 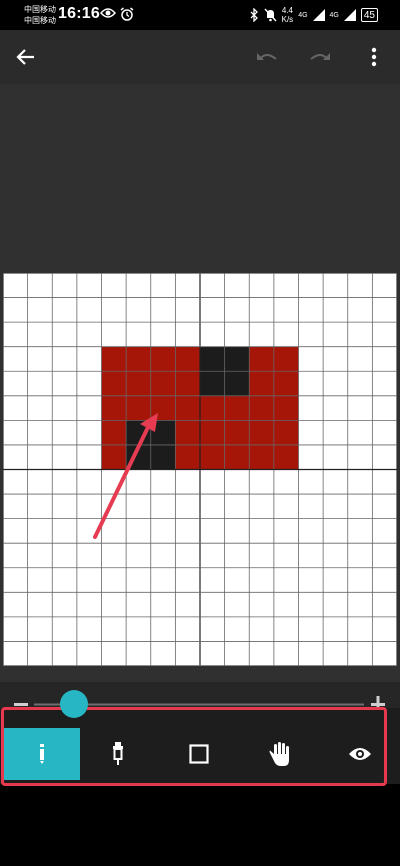 I want to click on network-speed: 4.4 K/s, so click(x=288, y=15).